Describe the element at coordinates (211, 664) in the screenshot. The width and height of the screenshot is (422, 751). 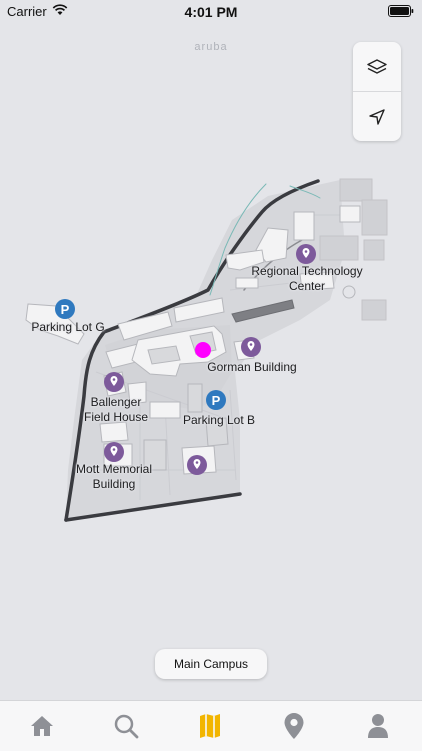
I see `main-campus-button: Main Campus` at that location.